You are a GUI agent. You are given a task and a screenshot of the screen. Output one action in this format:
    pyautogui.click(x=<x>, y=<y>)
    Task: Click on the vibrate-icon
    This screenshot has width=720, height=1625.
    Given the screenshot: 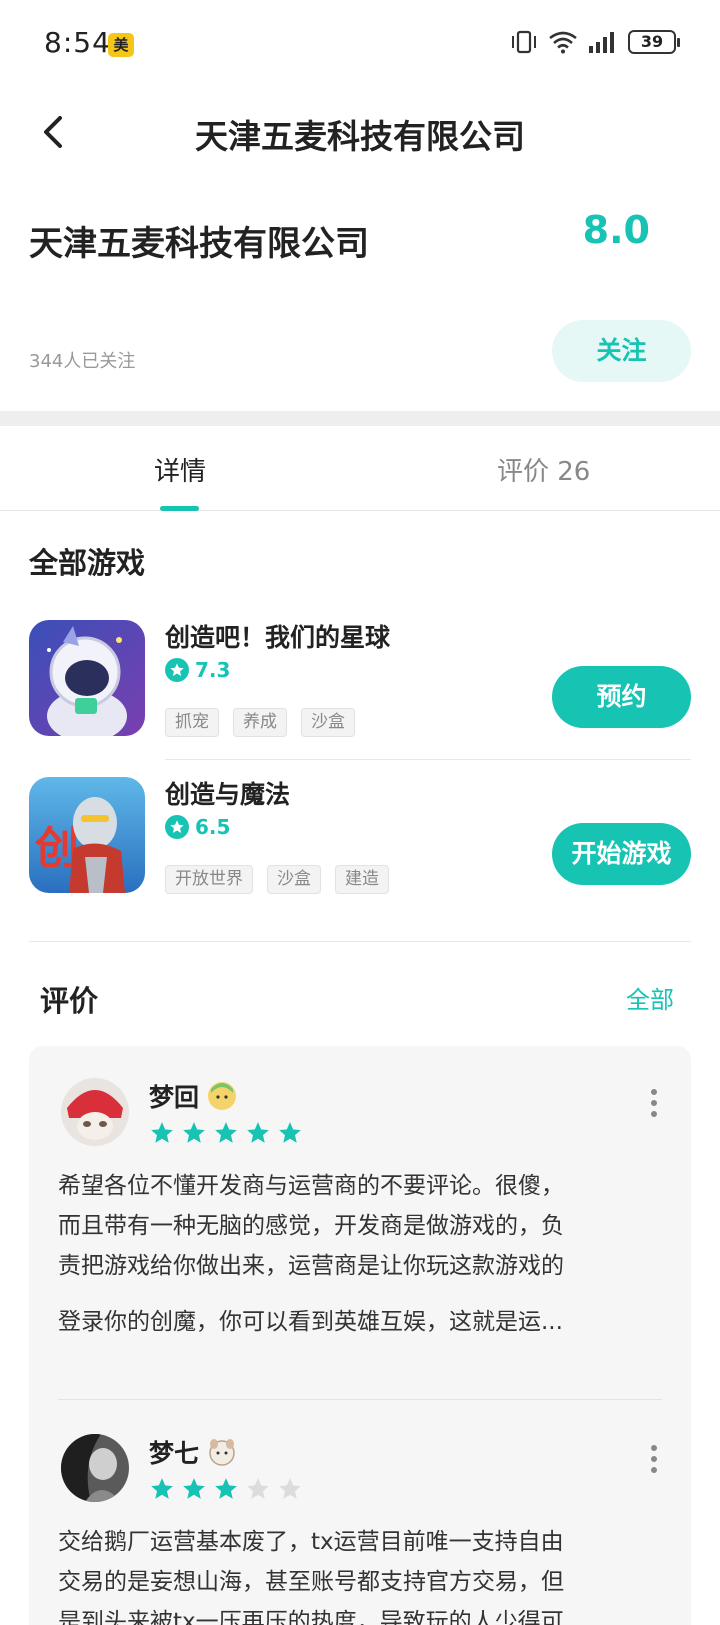 What is the action you would take?
    pyautogui.click(x=524, y=42)
    